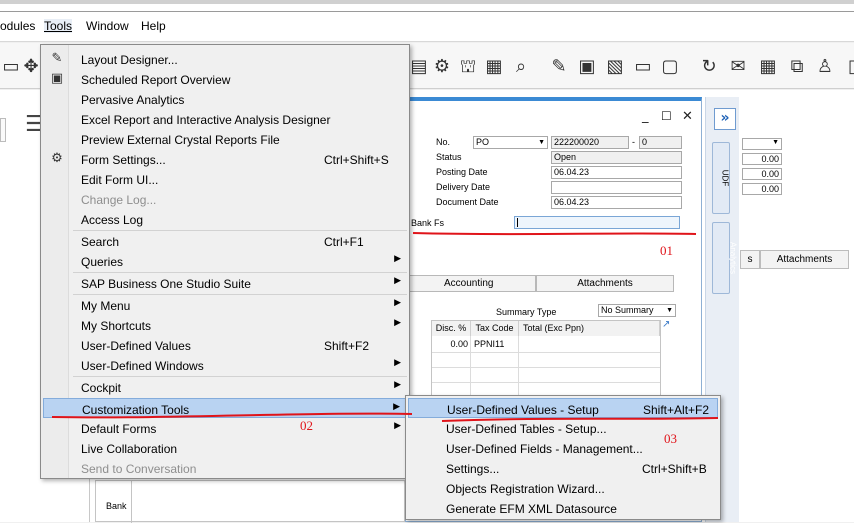  What do you see at coordinates (666, 250) in the screenshot?
I see `annotation-01: 01` at bounding box center [666, 250].